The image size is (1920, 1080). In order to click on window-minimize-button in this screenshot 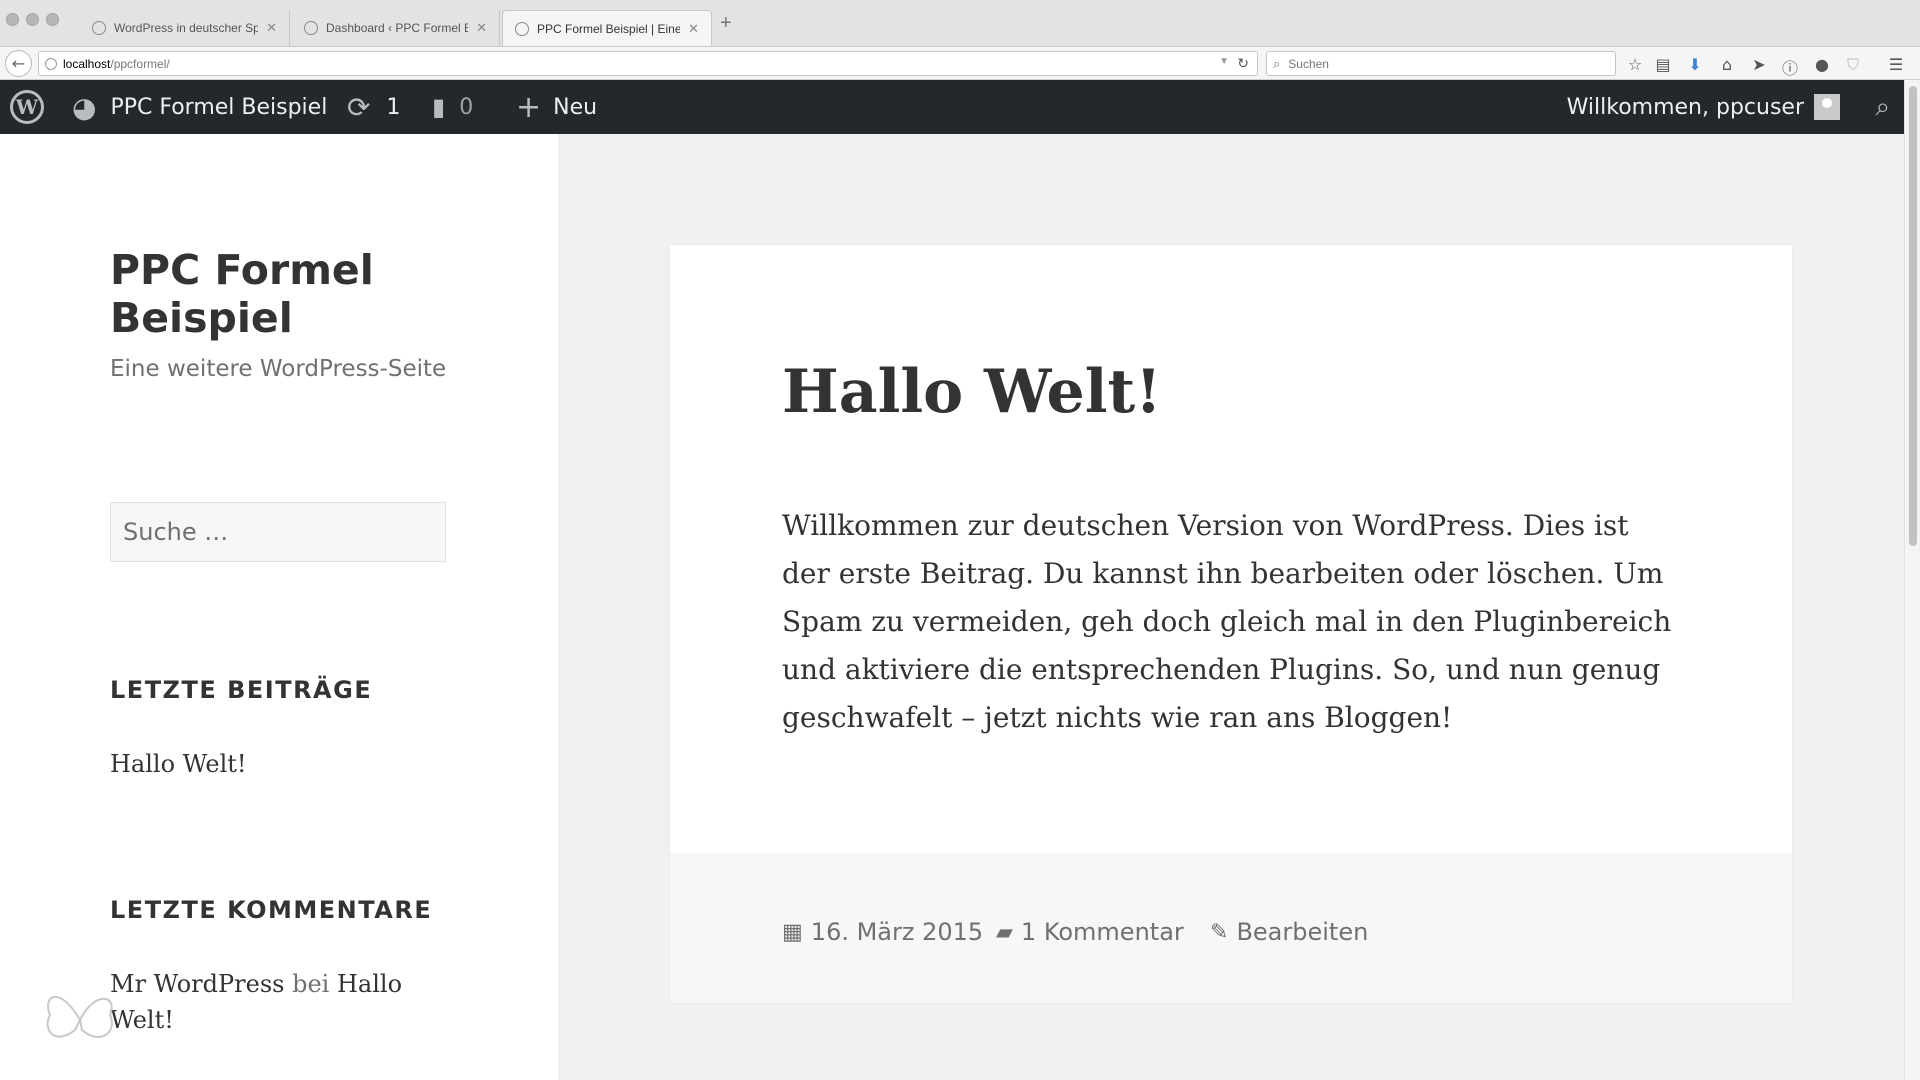, I will do `click(32, 19)`.